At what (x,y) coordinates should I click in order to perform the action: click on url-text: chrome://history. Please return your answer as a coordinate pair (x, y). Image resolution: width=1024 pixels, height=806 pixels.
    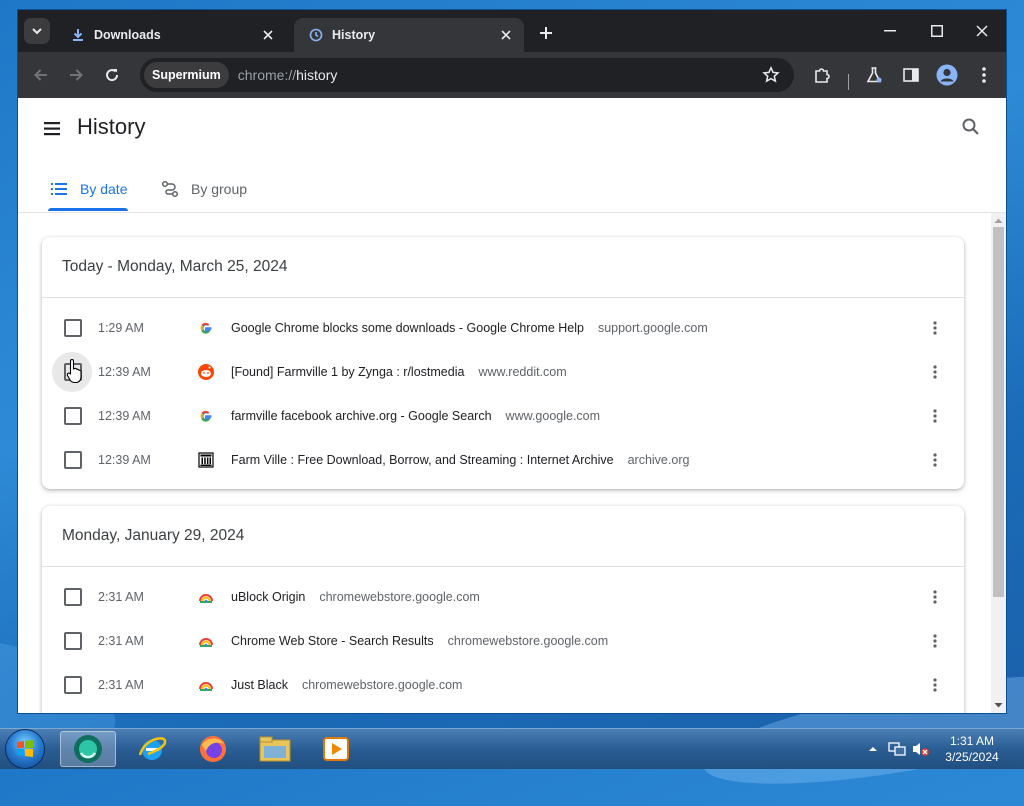
    Looking at the image, I should click on (288, 75).